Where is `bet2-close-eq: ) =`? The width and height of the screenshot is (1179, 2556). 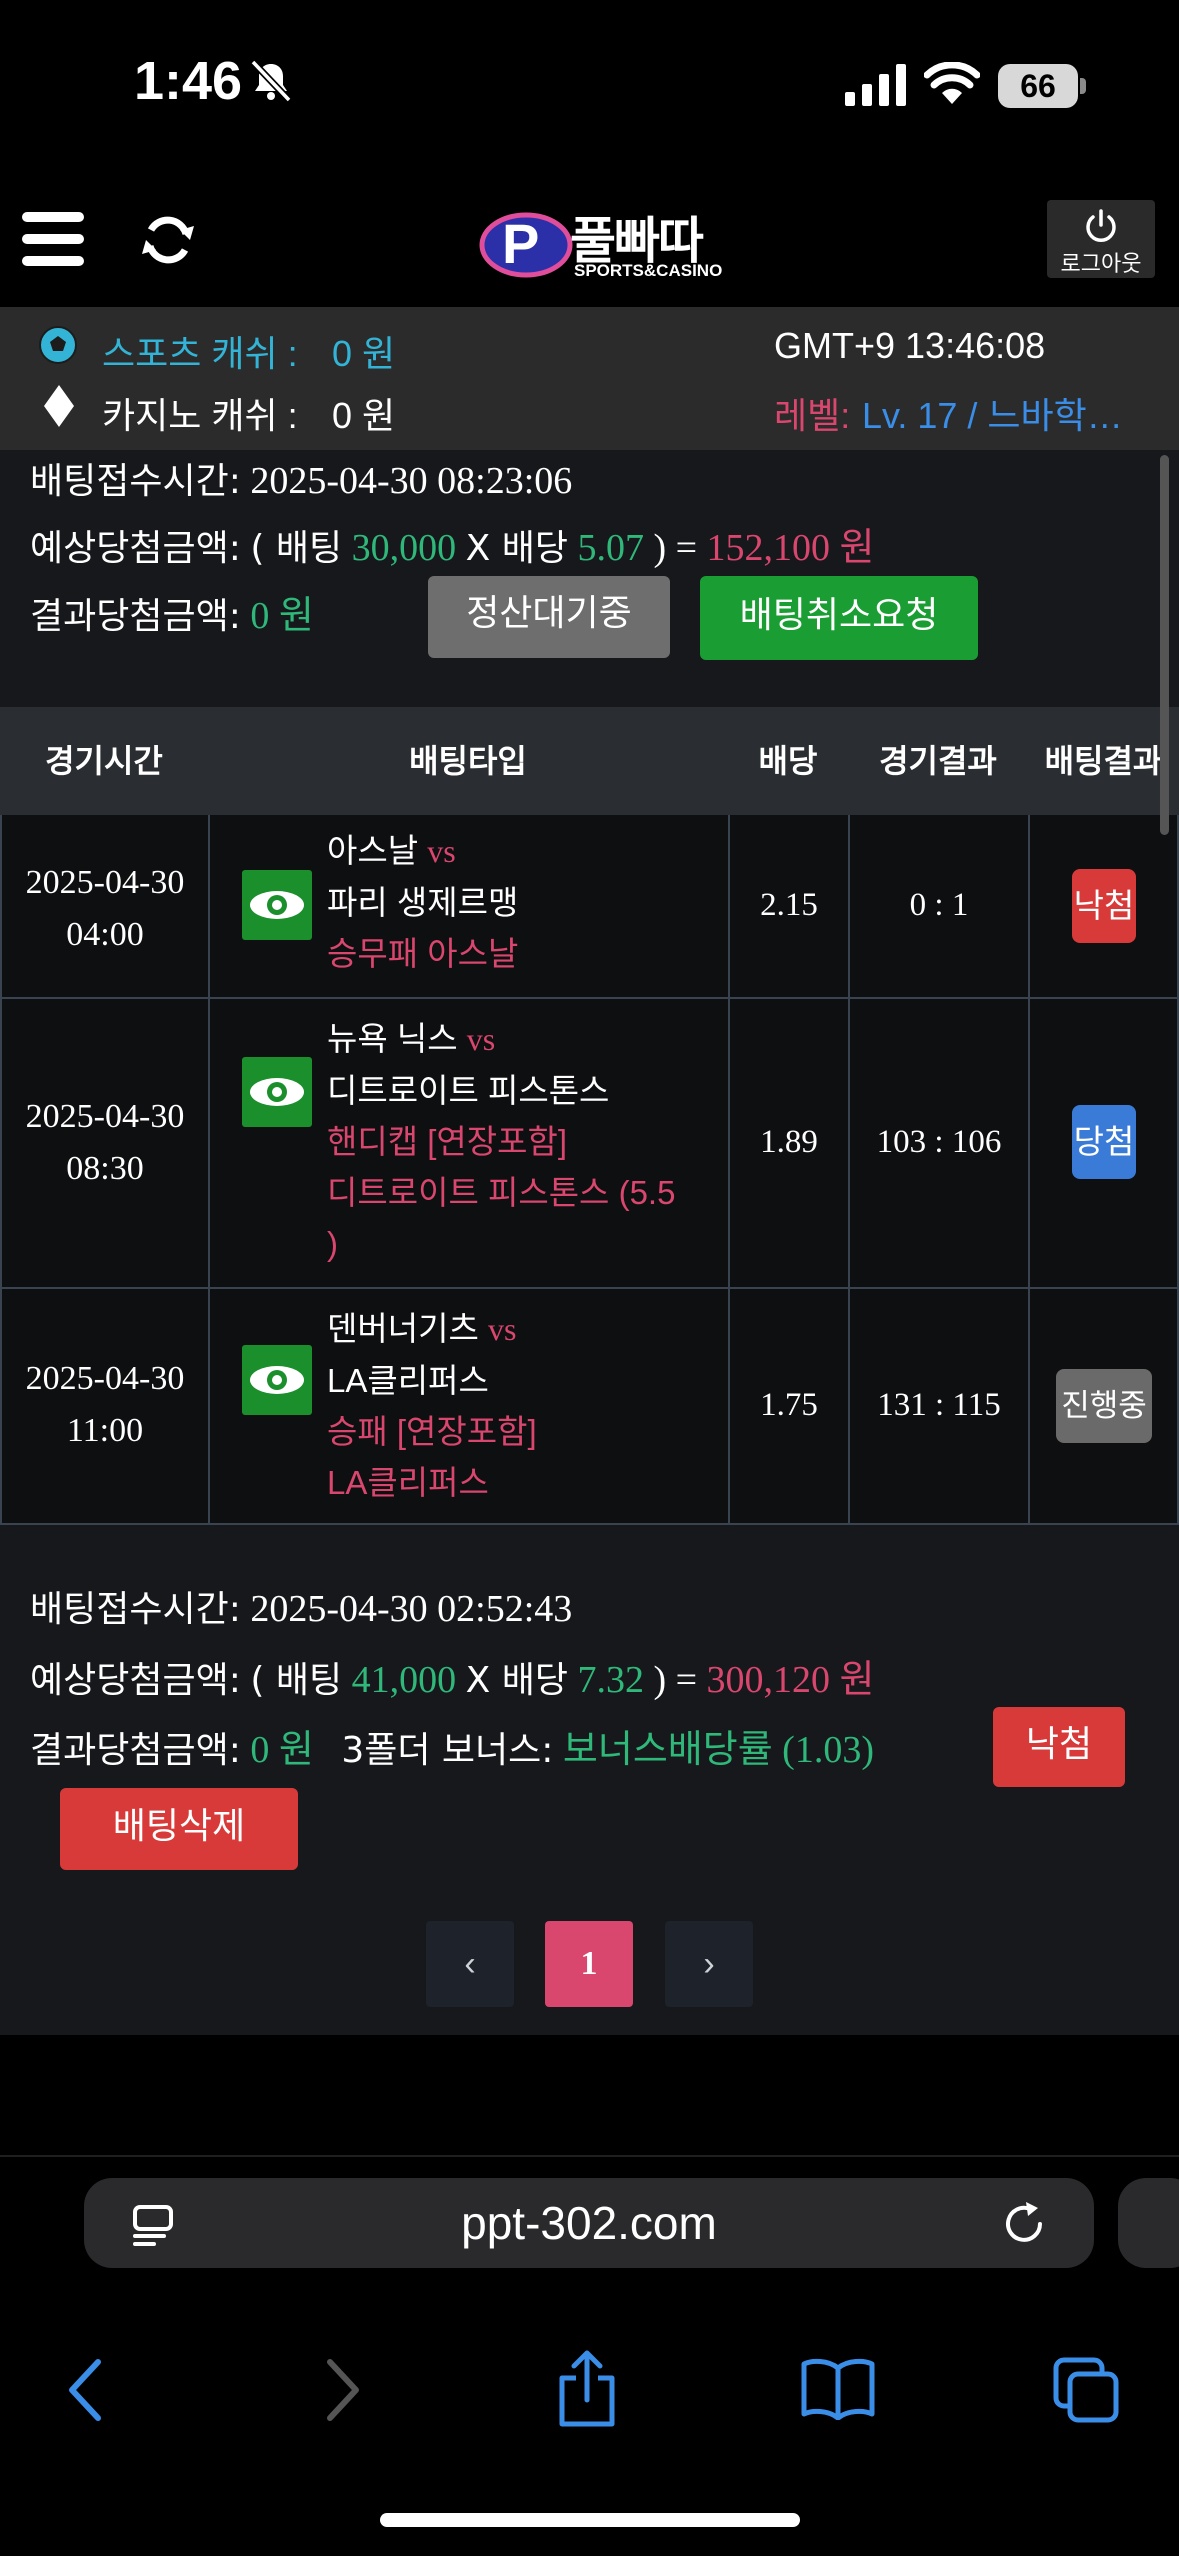
bet2-close-eq: ) = is located at coordinates (675, 1680).